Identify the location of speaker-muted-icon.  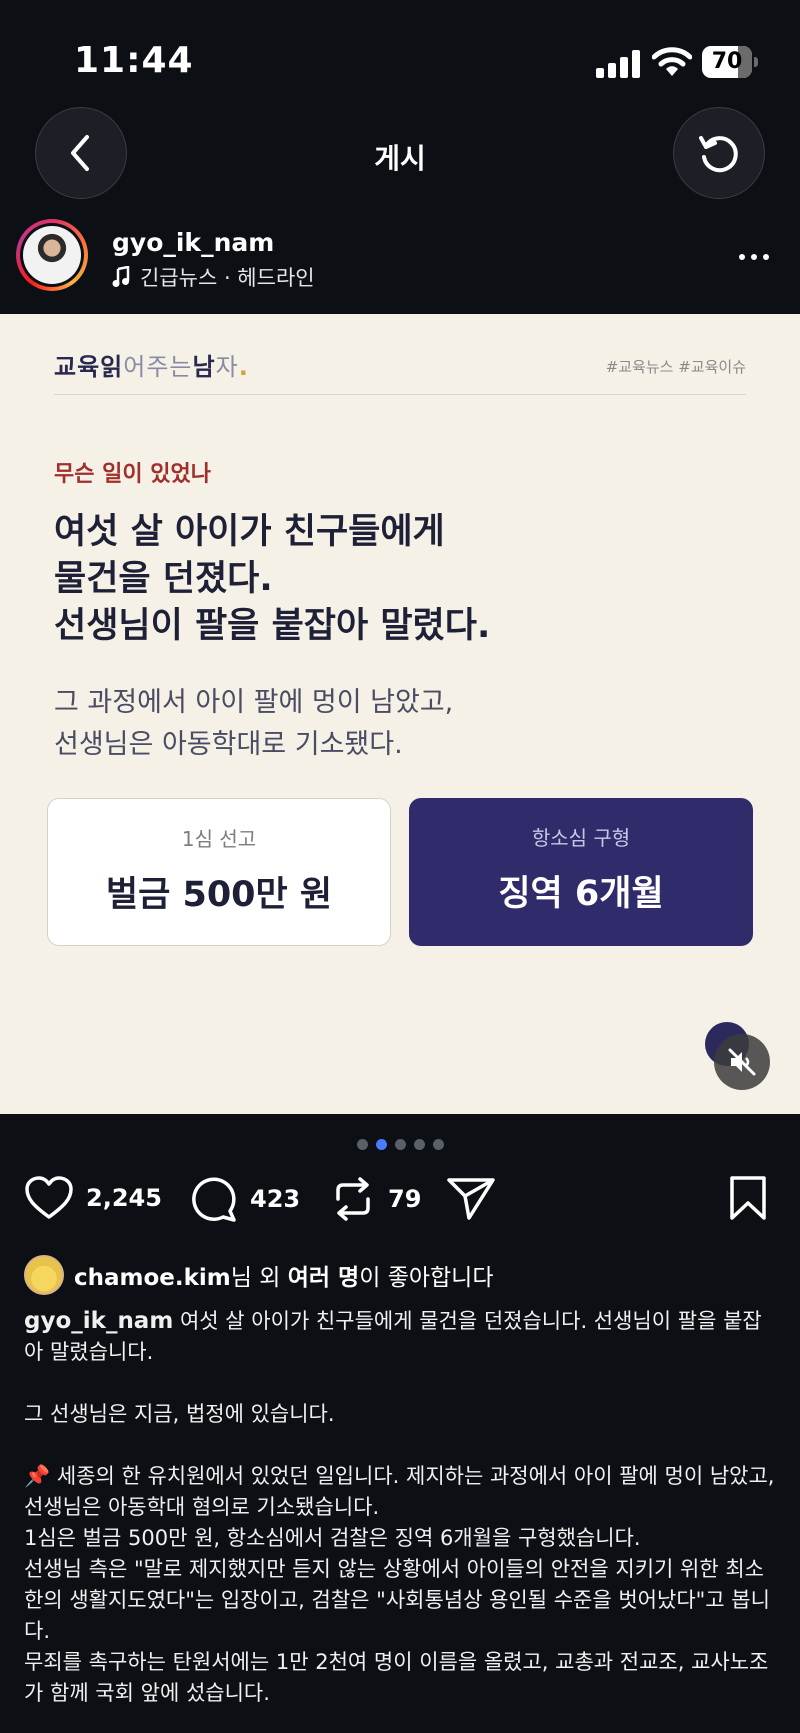
(742, 1062).